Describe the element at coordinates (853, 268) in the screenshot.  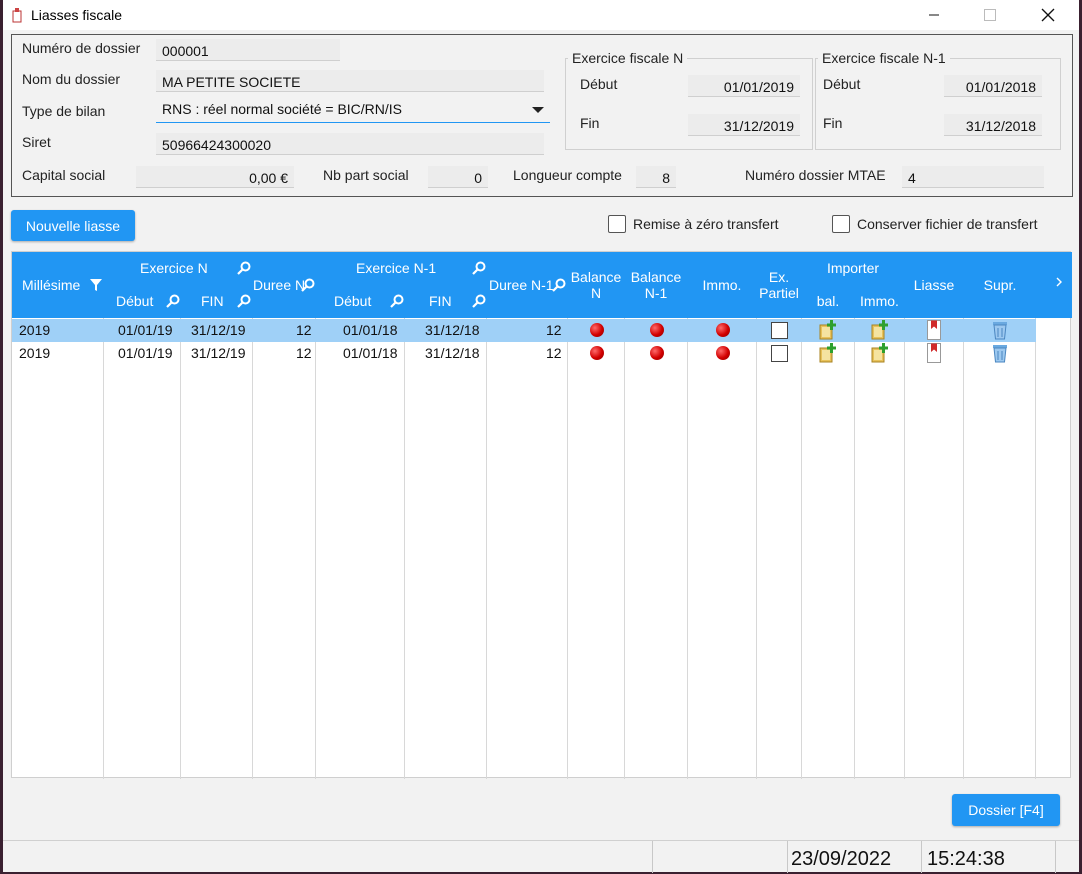
I see `header-importer: Importer` at that location.